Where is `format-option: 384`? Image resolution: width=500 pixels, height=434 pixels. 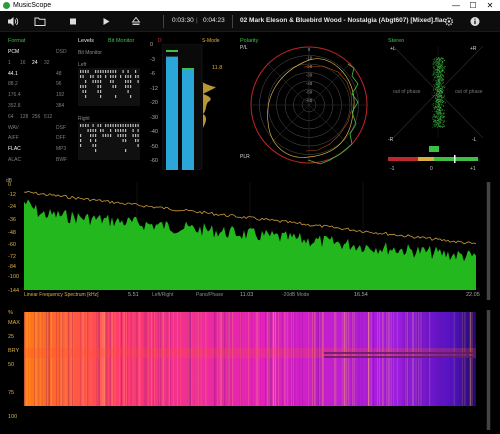
format-option: 384 is located at coordinates (60, 106).